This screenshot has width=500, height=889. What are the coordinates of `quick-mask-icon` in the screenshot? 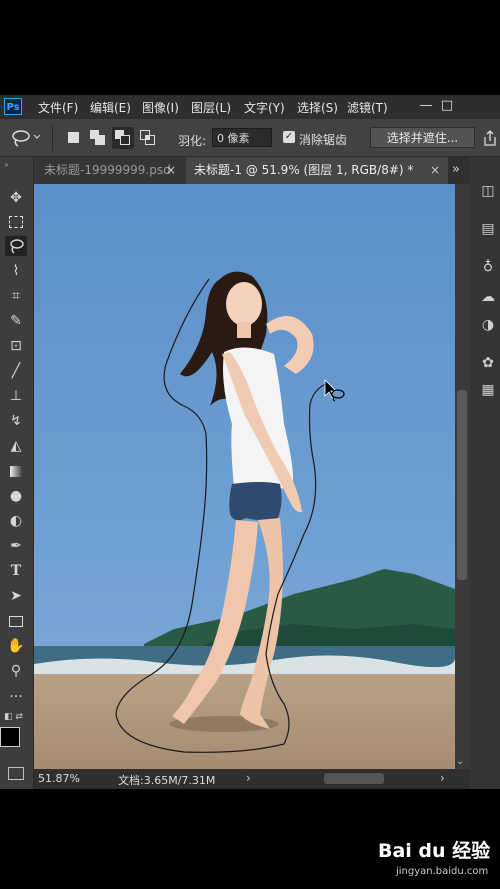 It's located at (16, 773).